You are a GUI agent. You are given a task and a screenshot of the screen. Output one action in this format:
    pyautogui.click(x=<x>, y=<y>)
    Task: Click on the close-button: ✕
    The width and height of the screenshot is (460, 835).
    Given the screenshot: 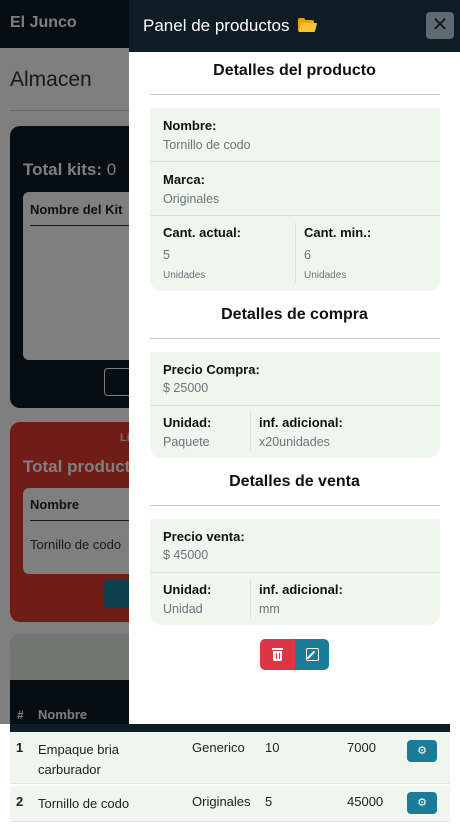 What is the action you would take?
    pyautogui.click(x=440, y=25)
    